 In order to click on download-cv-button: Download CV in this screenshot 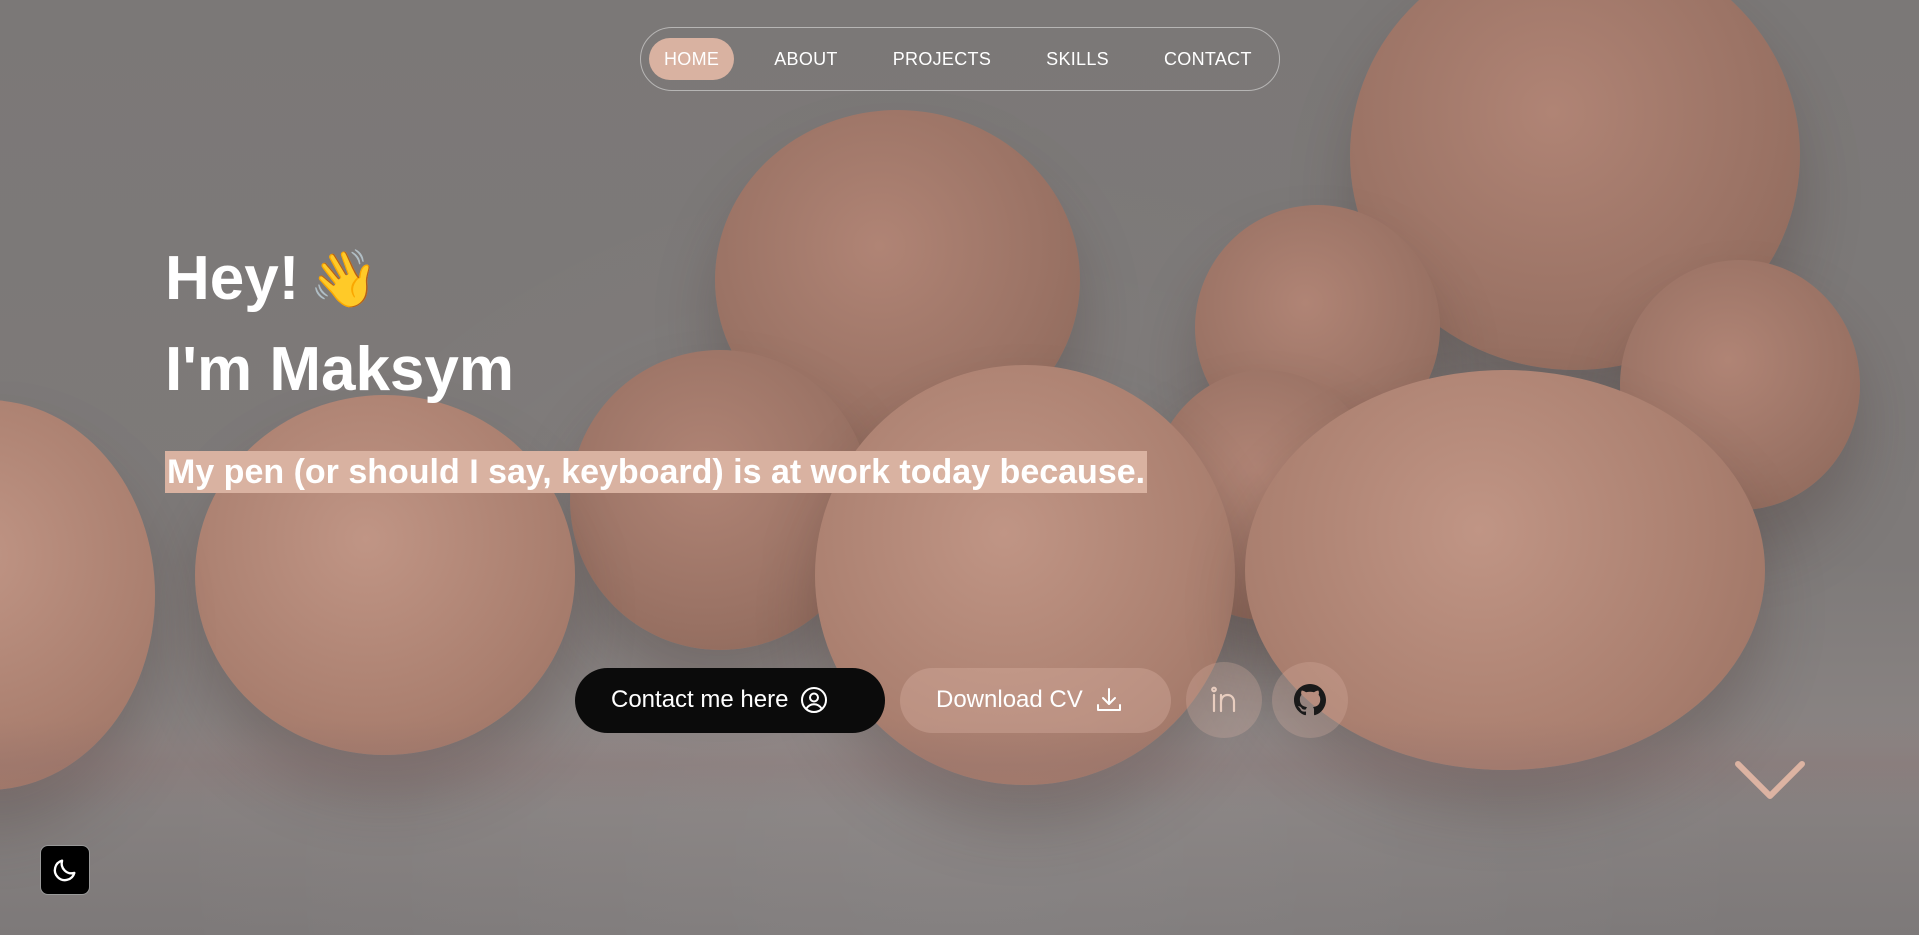, I will do `click(1035, 700)`.